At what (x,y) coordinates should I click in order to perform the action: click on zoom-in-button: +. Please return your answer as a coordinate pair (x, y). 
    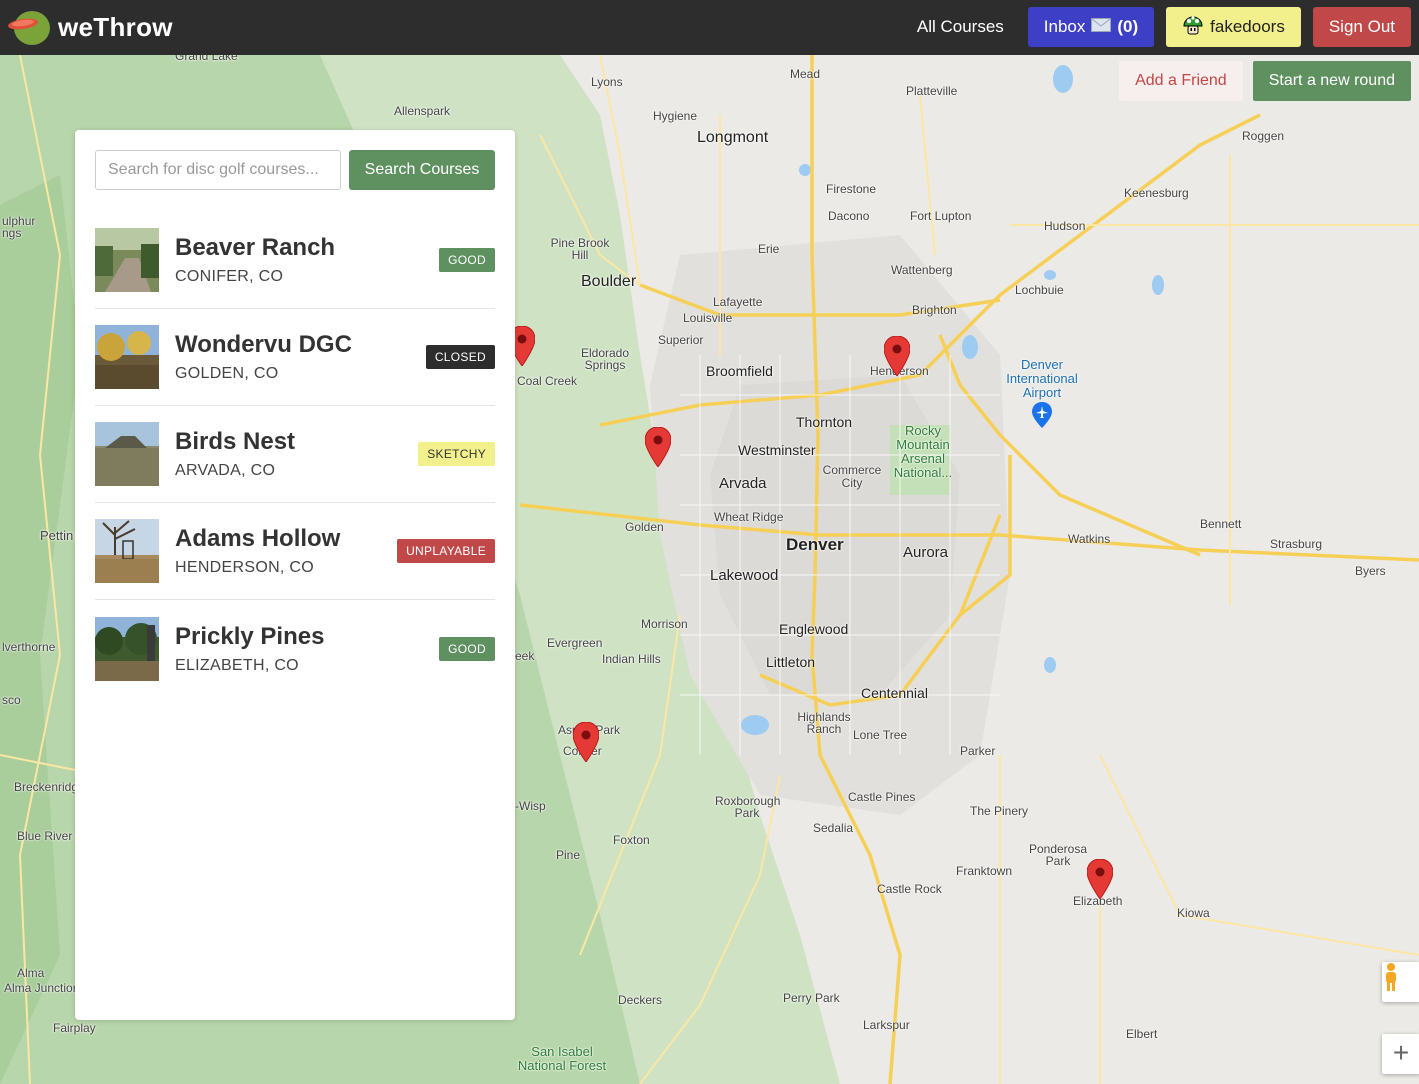
    Looking at the image, I should click on (1400, 1054).